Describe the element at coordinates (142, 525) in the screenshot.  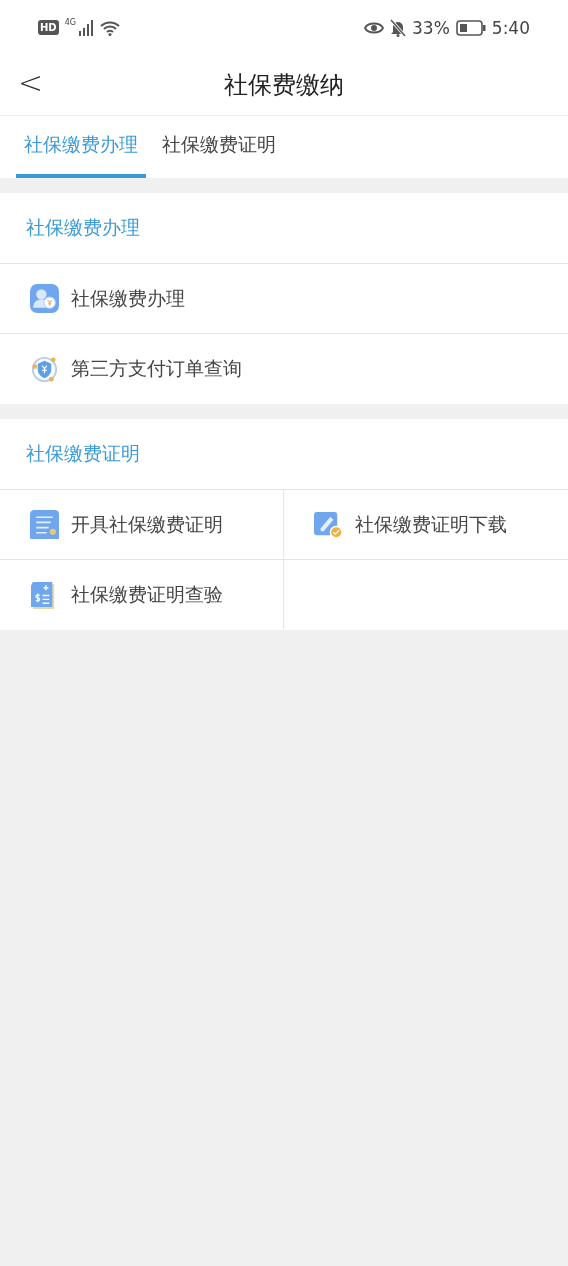
I see `menu-item: 开具社保缴费证明` at that location.